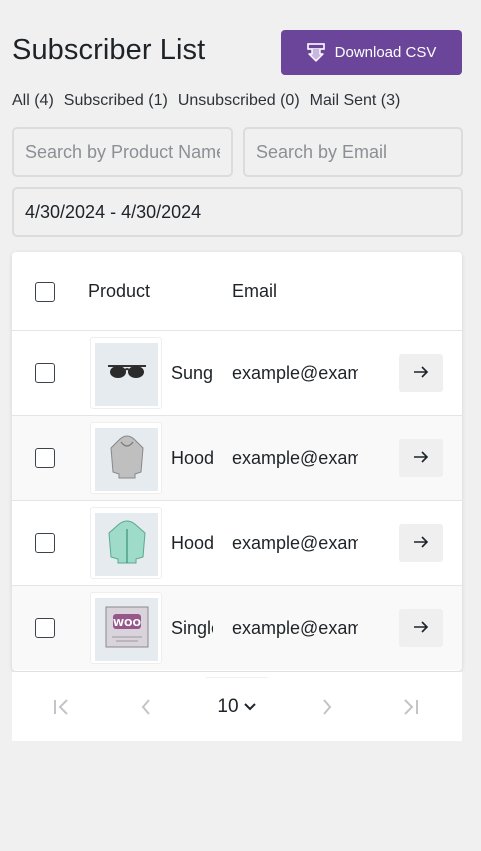 The image size is (481, 851). I want to click on filter-all: All (4), so click(33, 101).